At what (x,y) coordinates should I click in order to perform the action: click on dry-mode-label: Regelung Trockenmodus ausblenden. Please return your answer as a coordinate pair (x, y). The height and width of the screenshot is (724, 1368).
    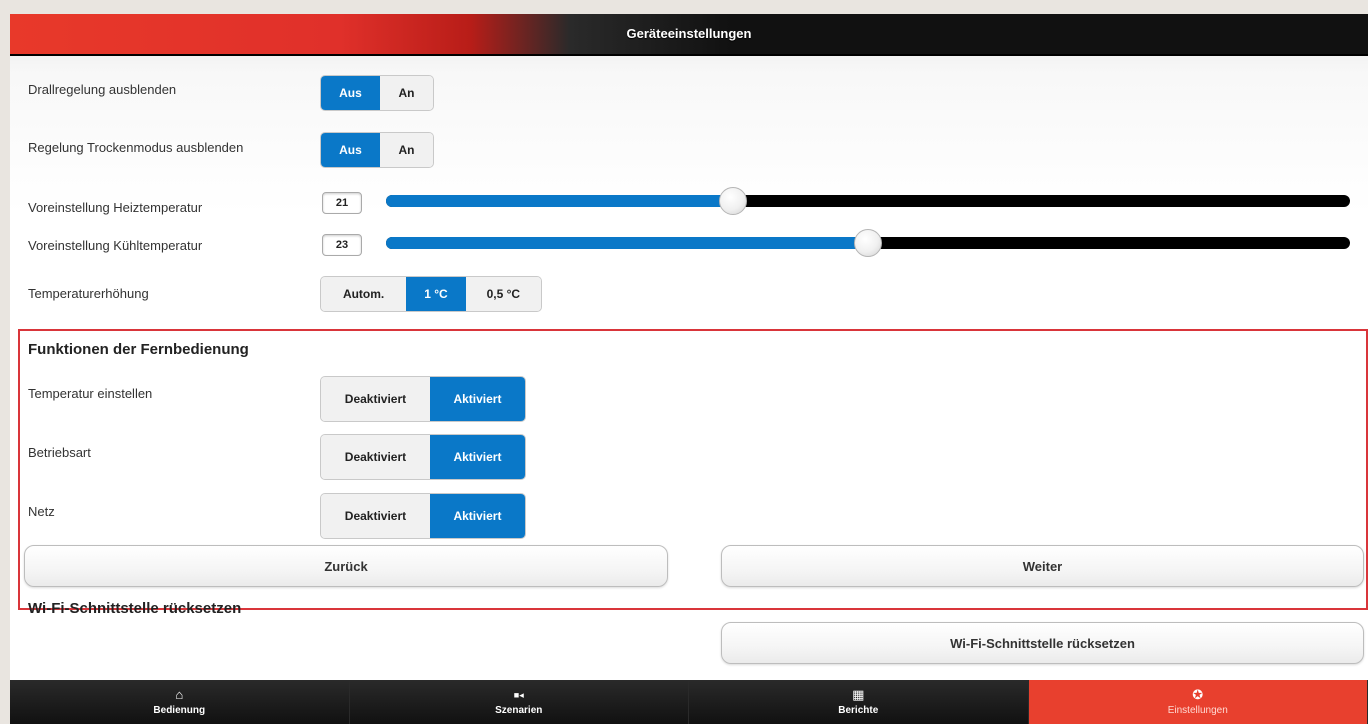
    Looking at the image, I should click on (136, 147).